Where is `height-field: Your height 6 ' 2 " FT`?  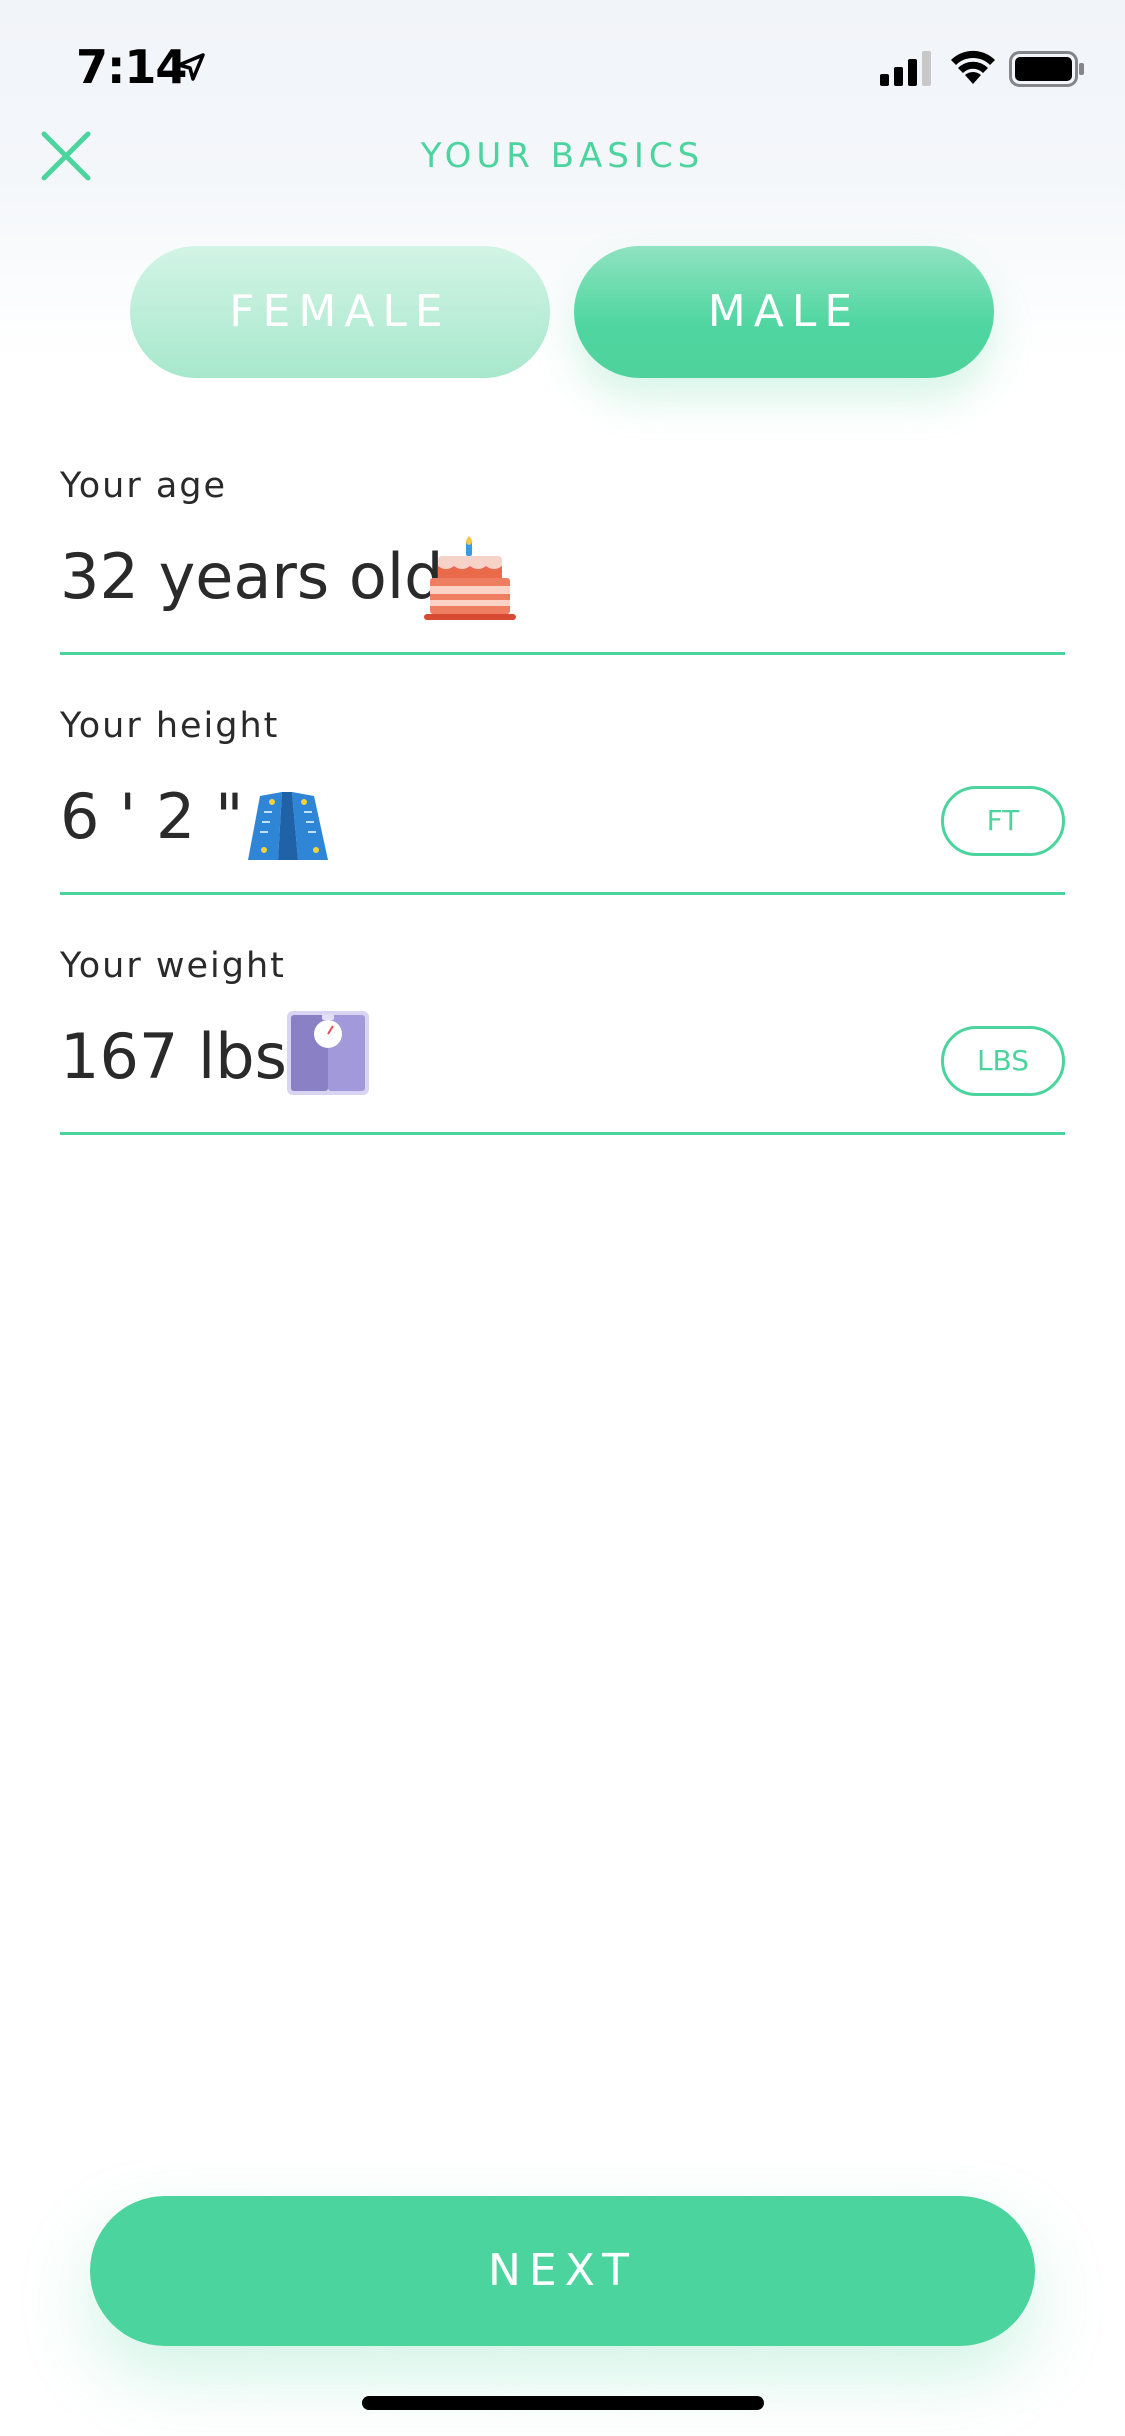
height-field: Your height 6 ' 2 " FT is located at coordinates (562, 801).